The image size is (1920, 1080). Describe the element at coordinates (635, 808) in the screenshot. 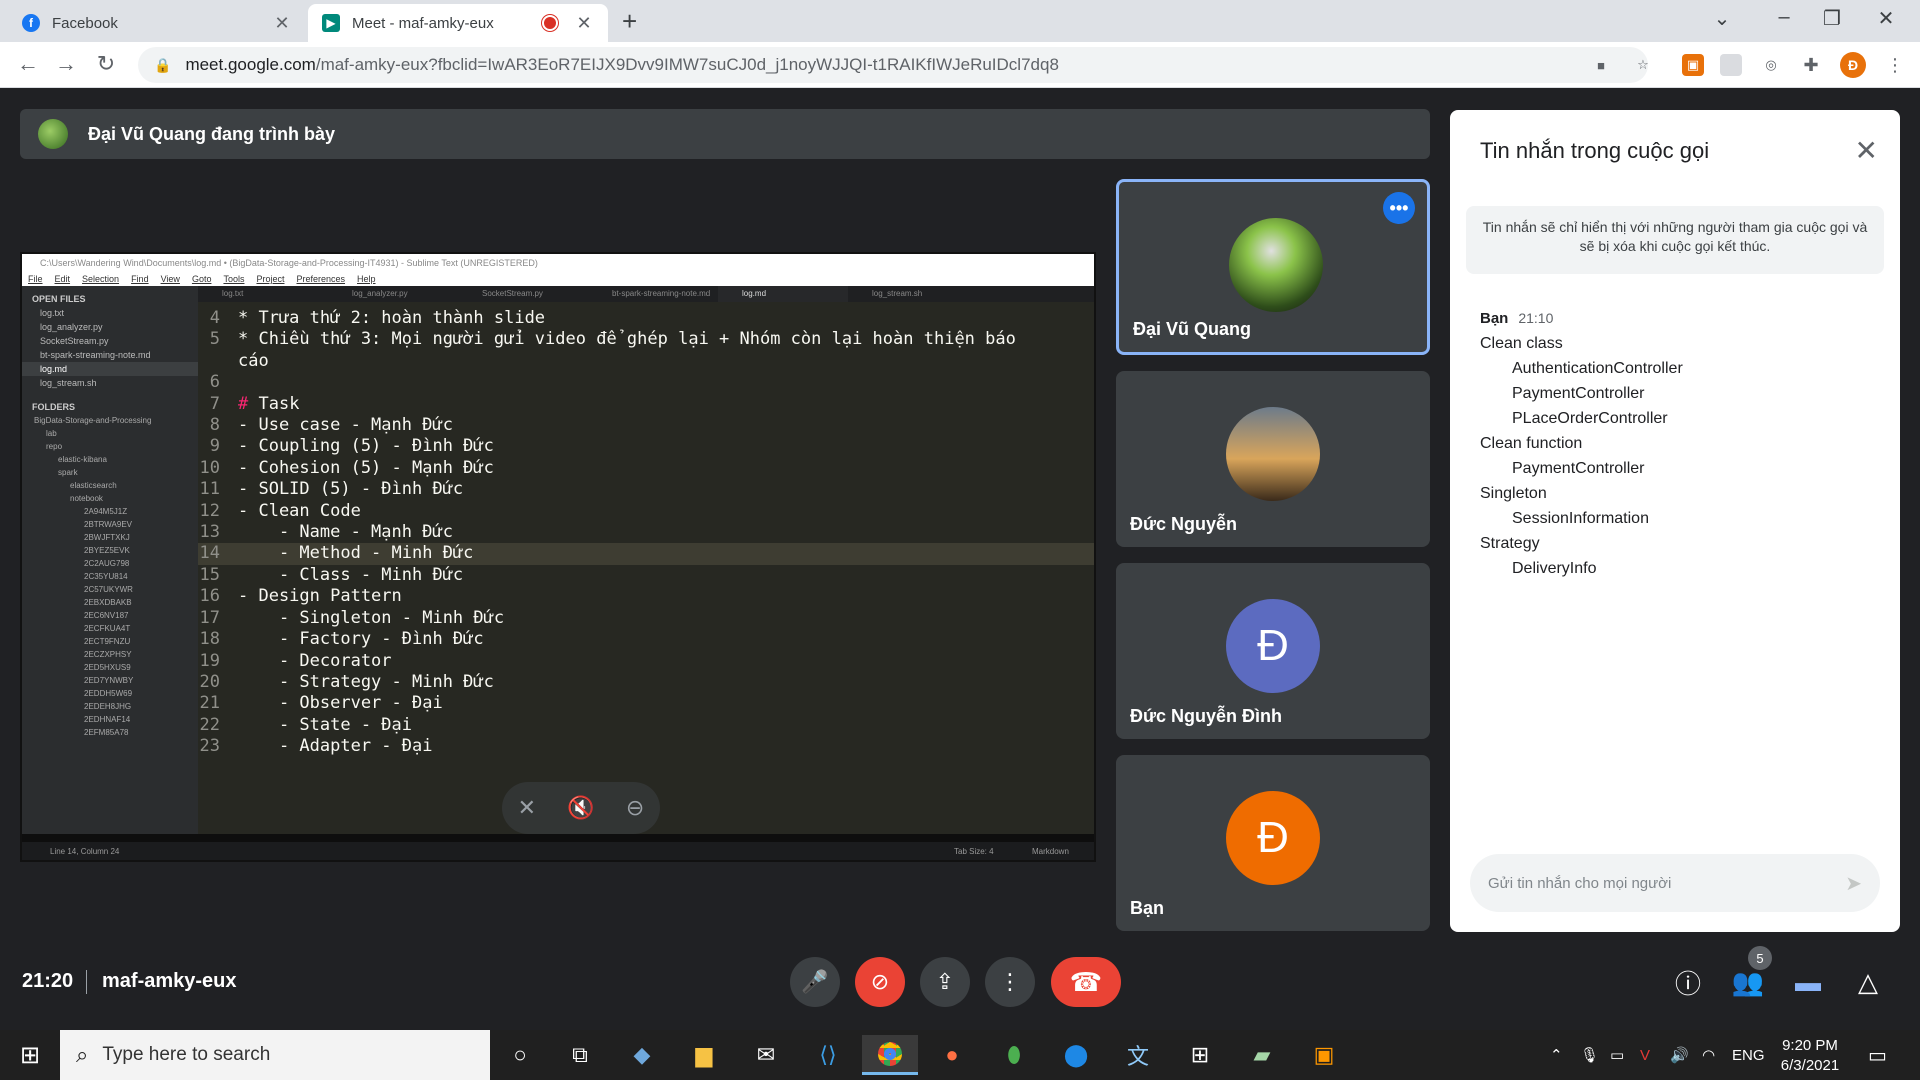

I see `remove-icon: ⊖` at that location.